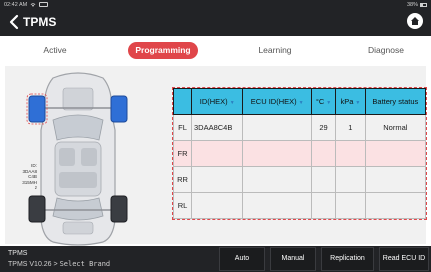 Image resolution: width=431 pixels, height=272 pixels. Describe the element at coordinates (277, 101) in the screenshot. I see `column-header-ecu-id-hex: ECU ID(HEX) ▼` at that location.